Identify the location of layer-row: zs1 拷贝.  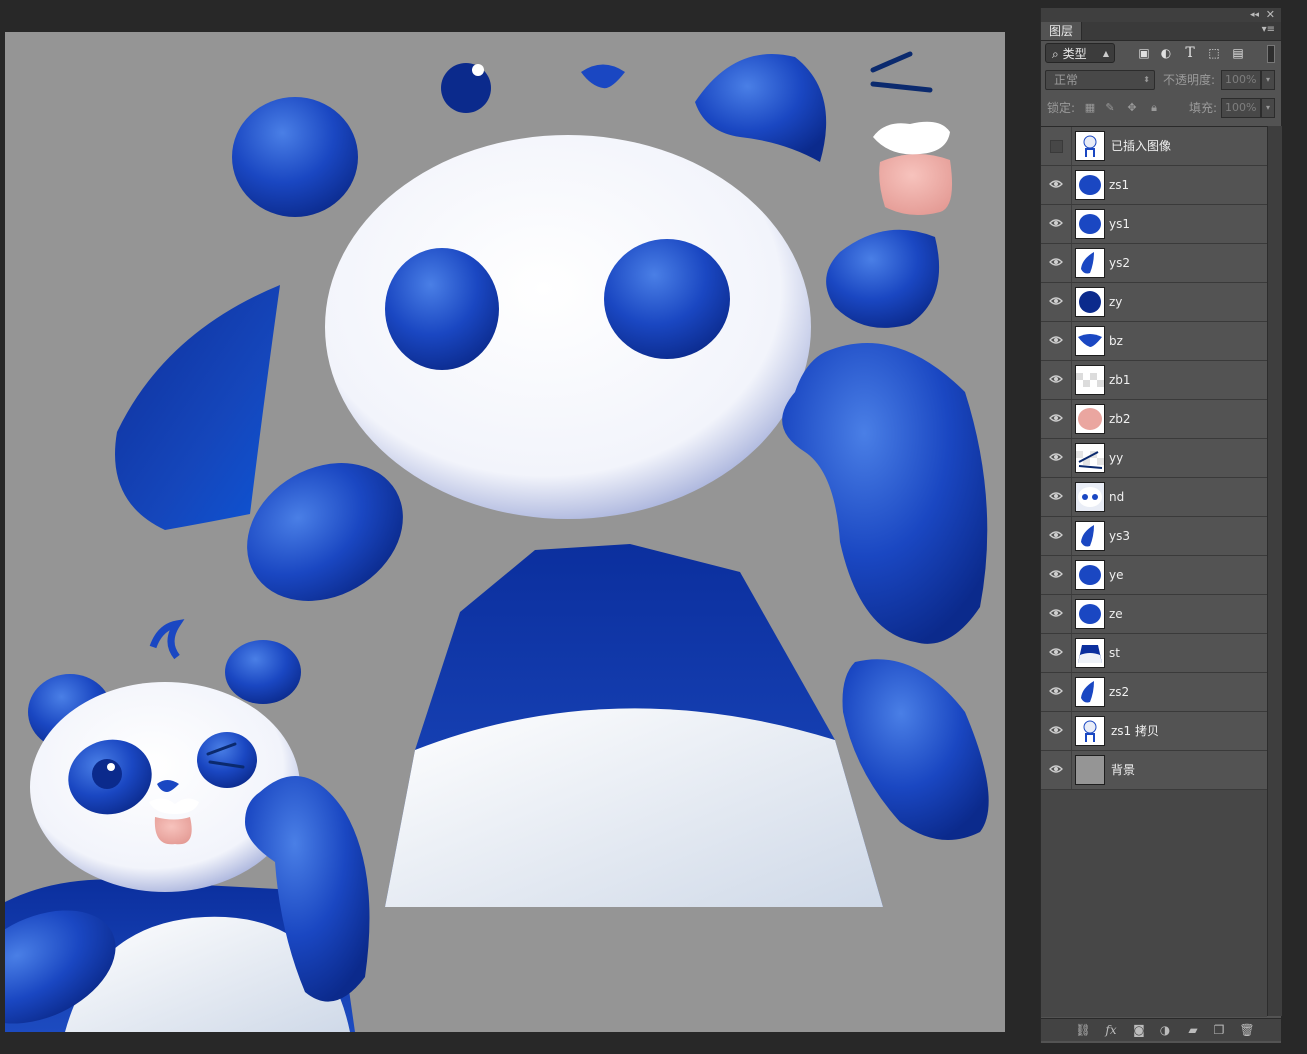
(1154, 731).